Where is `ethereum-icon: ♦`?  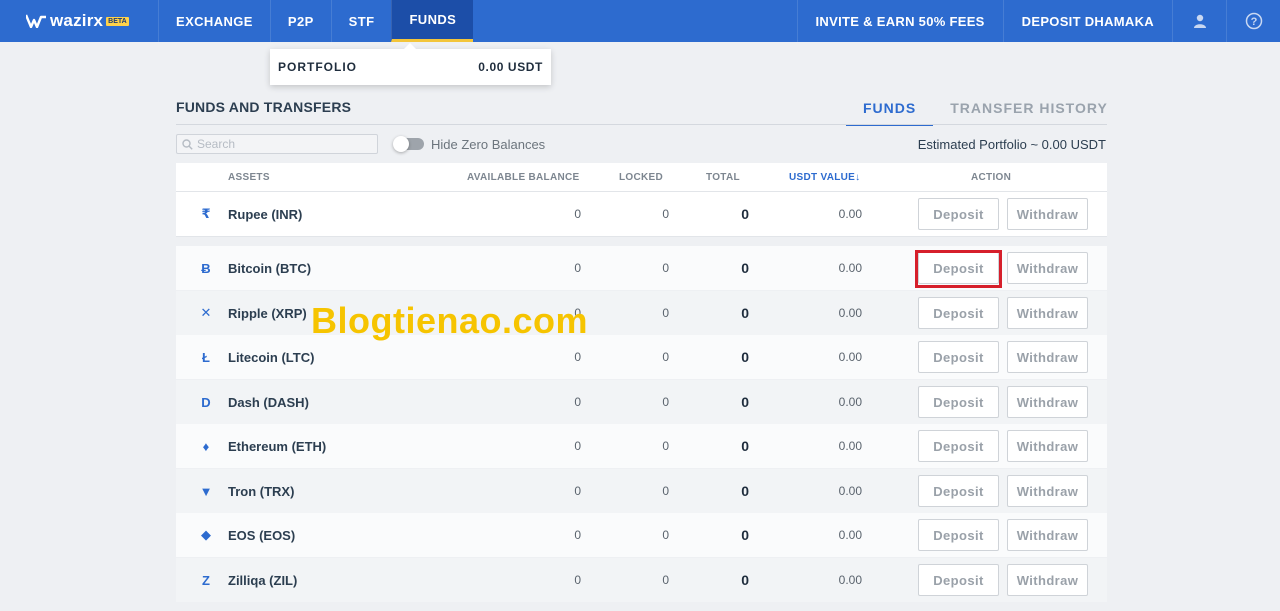
ethereum-icon: ♦ is located at coordinates (206, 446).